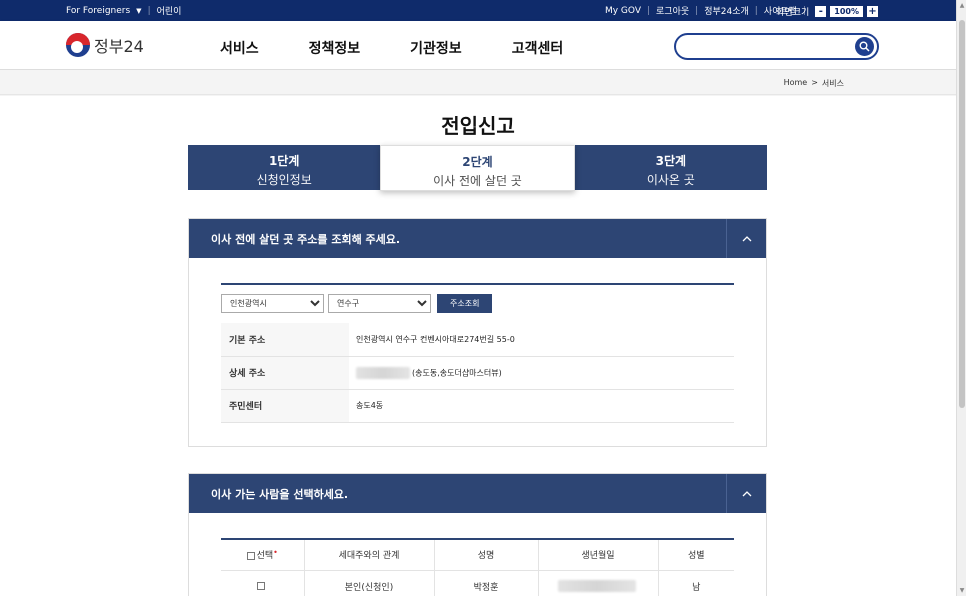 Image resolution: width=966 pixels, height=596 pixels. I want to click on community-center-label: 주민센터, so click(285, 406).